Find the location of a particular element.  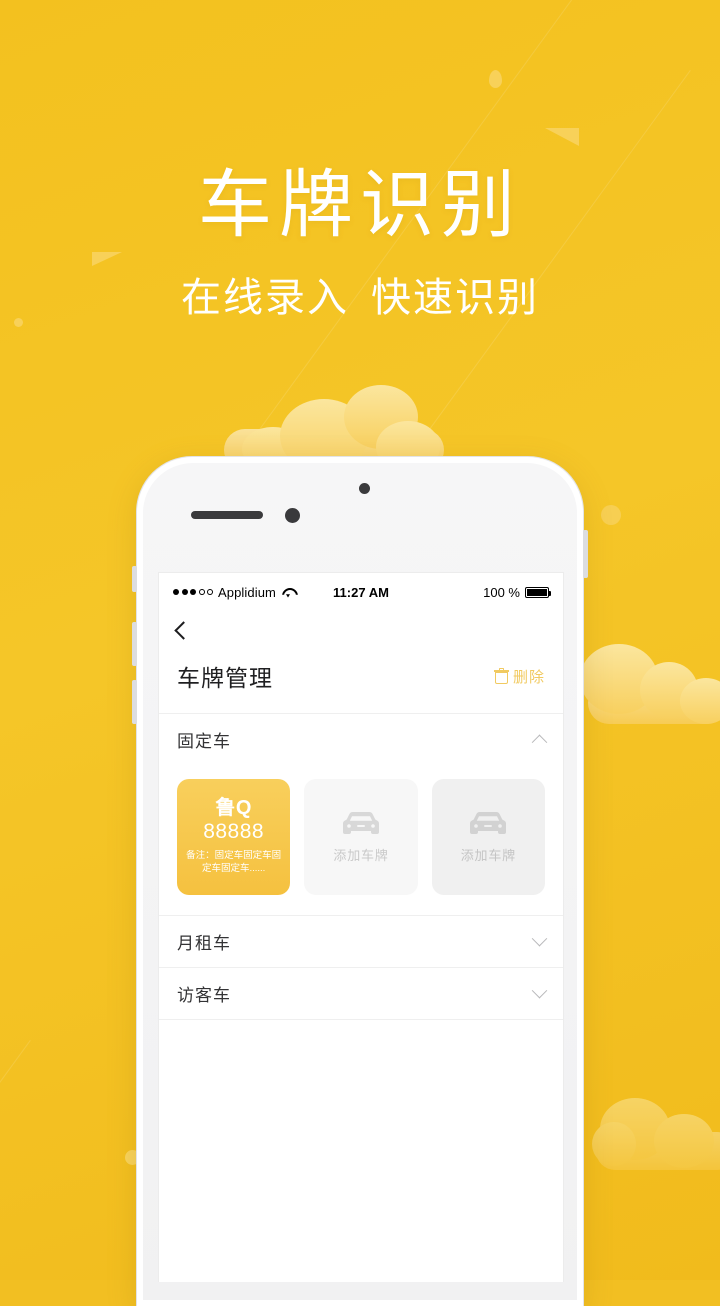

status-bar-clock: 11:27 AM is located at coordinates (361, 592).